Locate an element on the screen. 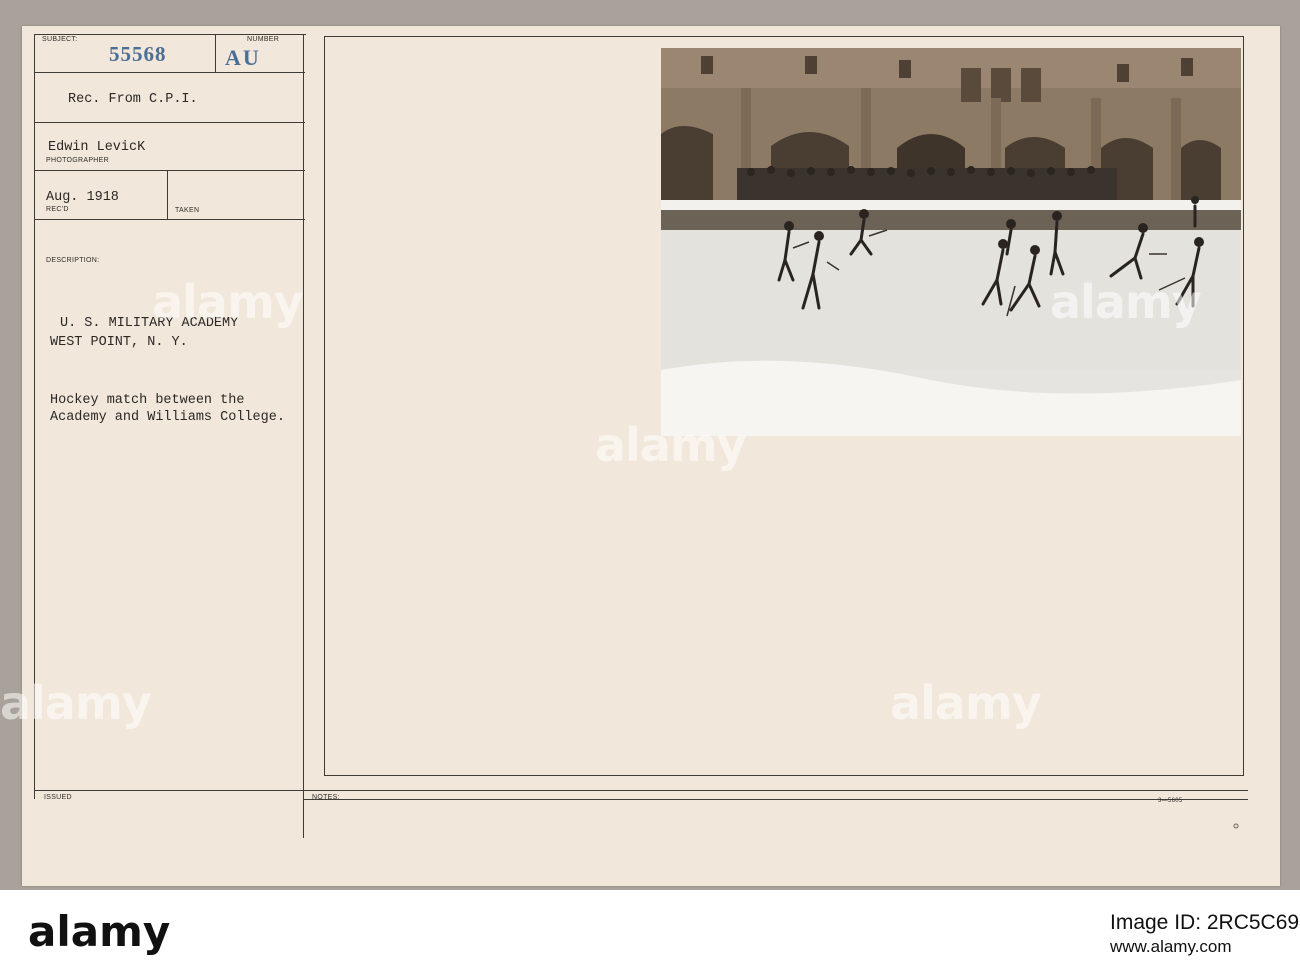 This screenshot has height=979, width=1300. watermark-3: alamy is located at coordinates (1126, 302).